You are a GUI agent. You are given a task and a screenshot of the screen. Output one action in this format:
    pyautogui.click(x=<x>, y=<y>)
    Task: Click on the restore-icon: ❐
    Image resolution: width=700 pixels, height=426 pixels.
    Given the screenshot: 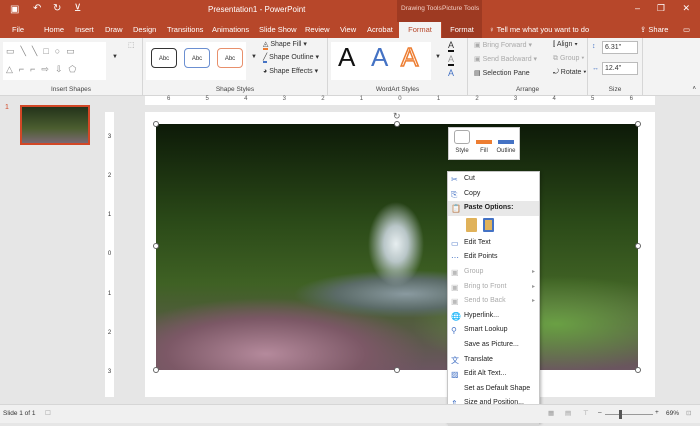 What is the action you would take?
    pyautogui.click(x=661, y=8)
    